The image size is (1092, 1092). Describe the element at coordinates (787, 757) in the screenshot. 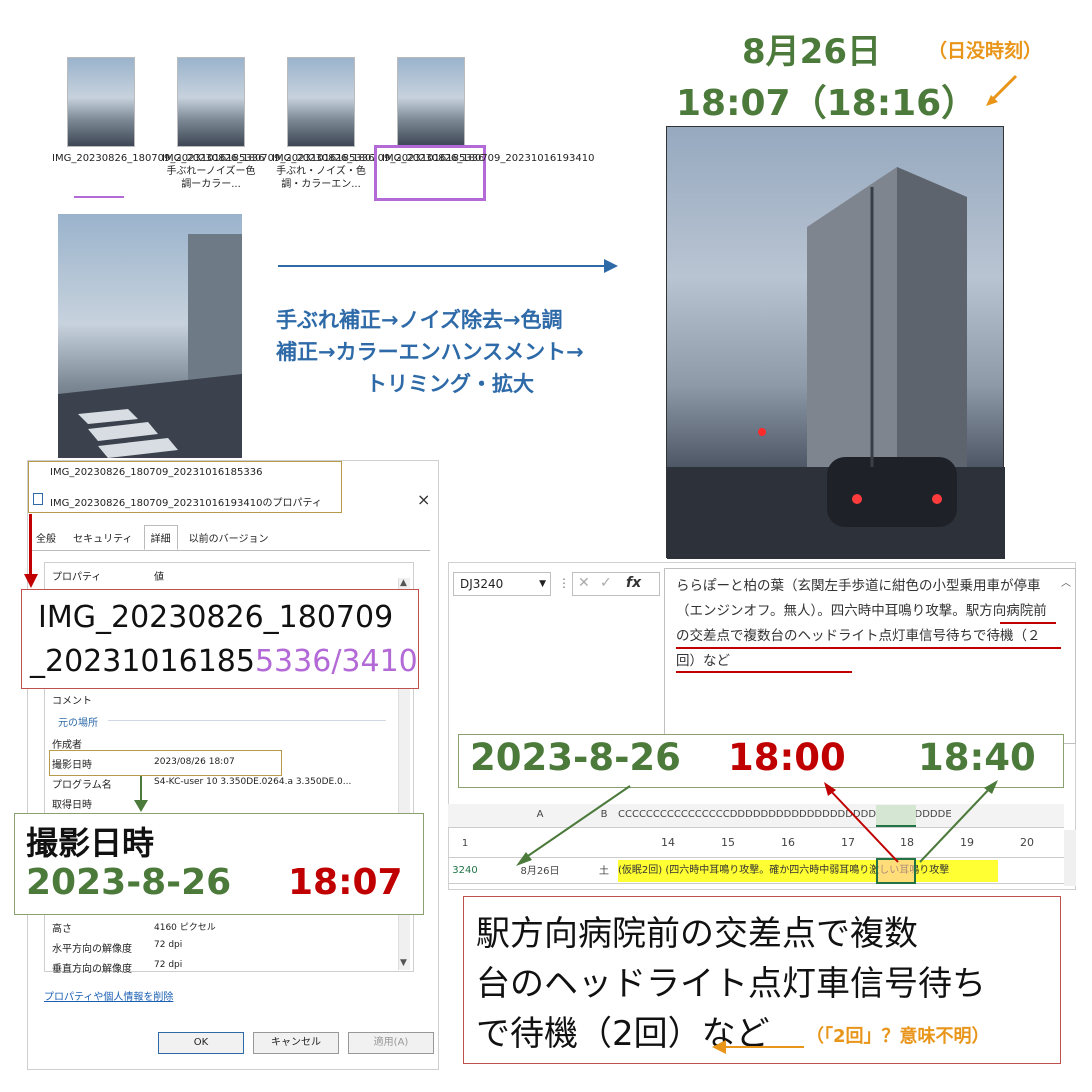

I see `time-callout-start: 18:00` at that location.